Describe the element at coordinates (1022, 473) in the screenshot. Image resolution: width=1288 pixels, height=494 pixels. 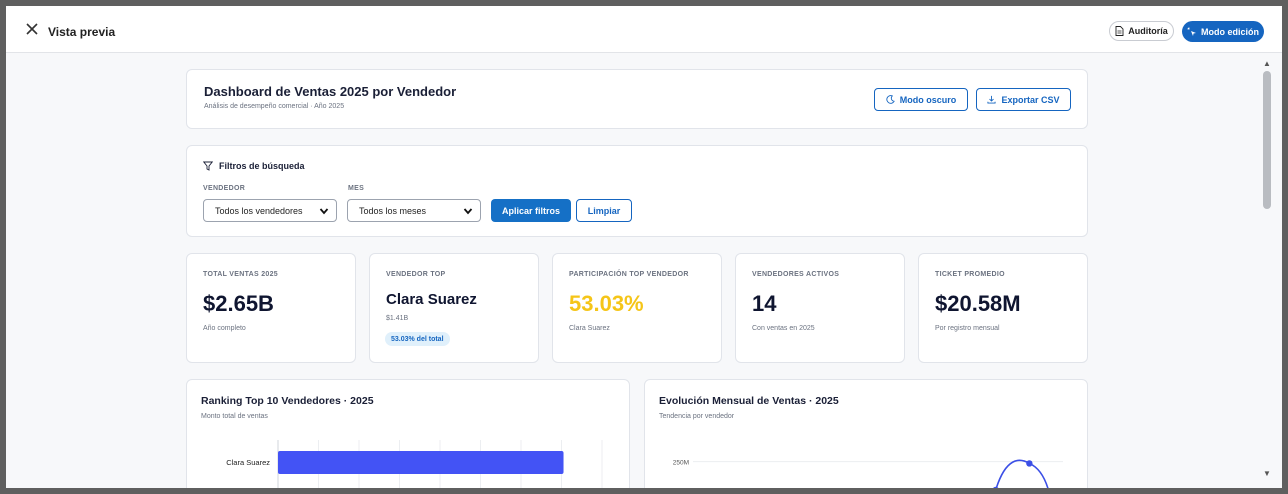
I see `series-line` at that location.